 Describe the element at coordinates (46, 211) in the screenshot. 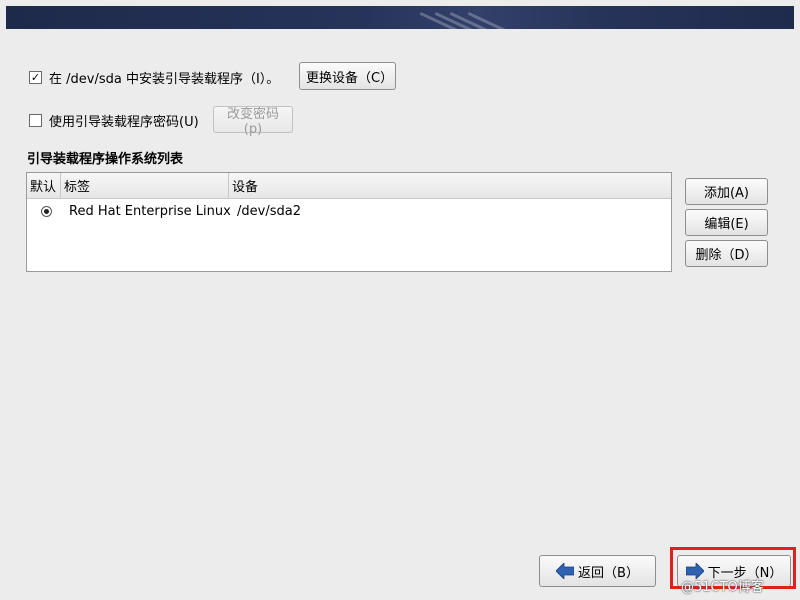

I see `default-radio` at that location.